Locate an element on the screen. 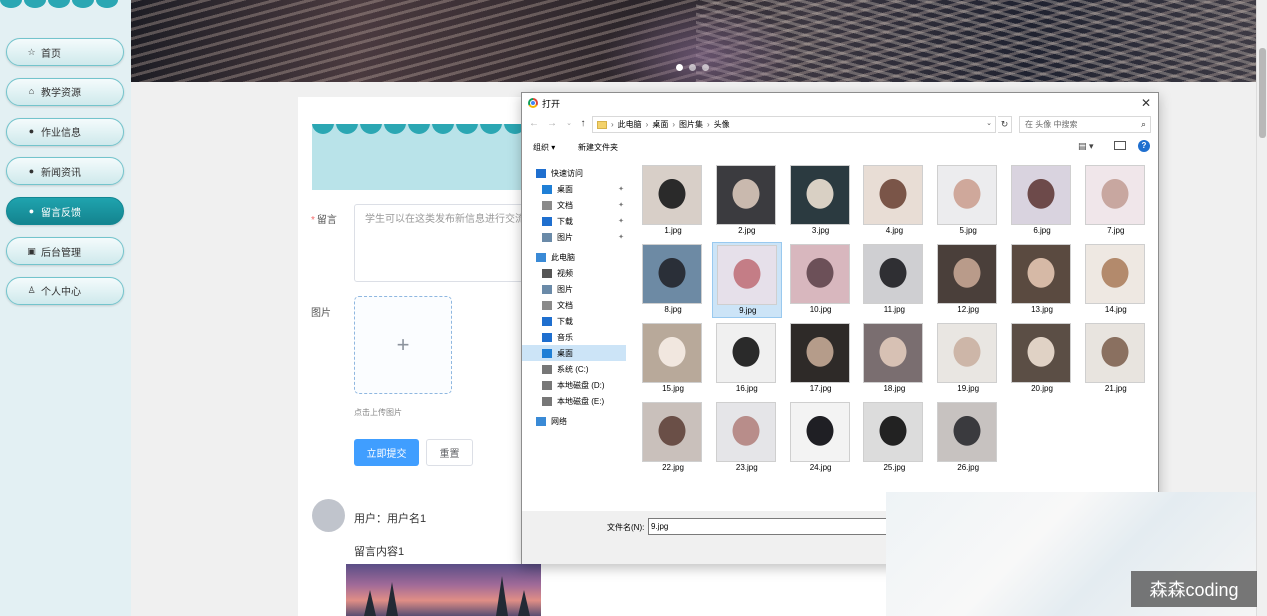  file-thumbnail: 24.jpg is located at coordinates (821, 438).